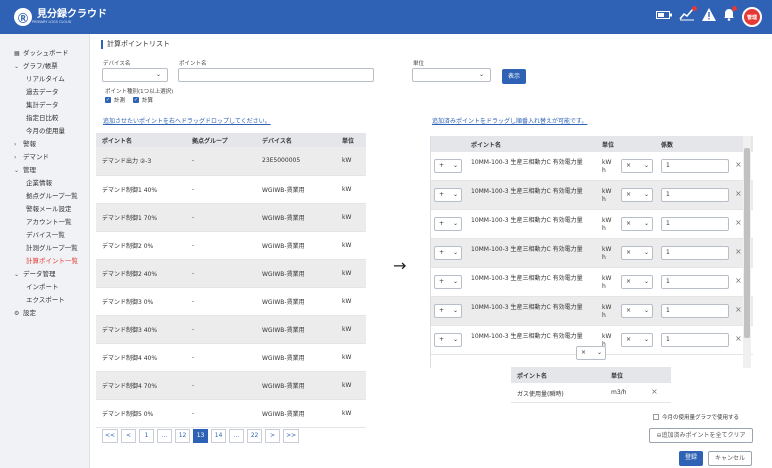  I want to click on sidebar-item: ⚙ 設定, so click(44, 313).